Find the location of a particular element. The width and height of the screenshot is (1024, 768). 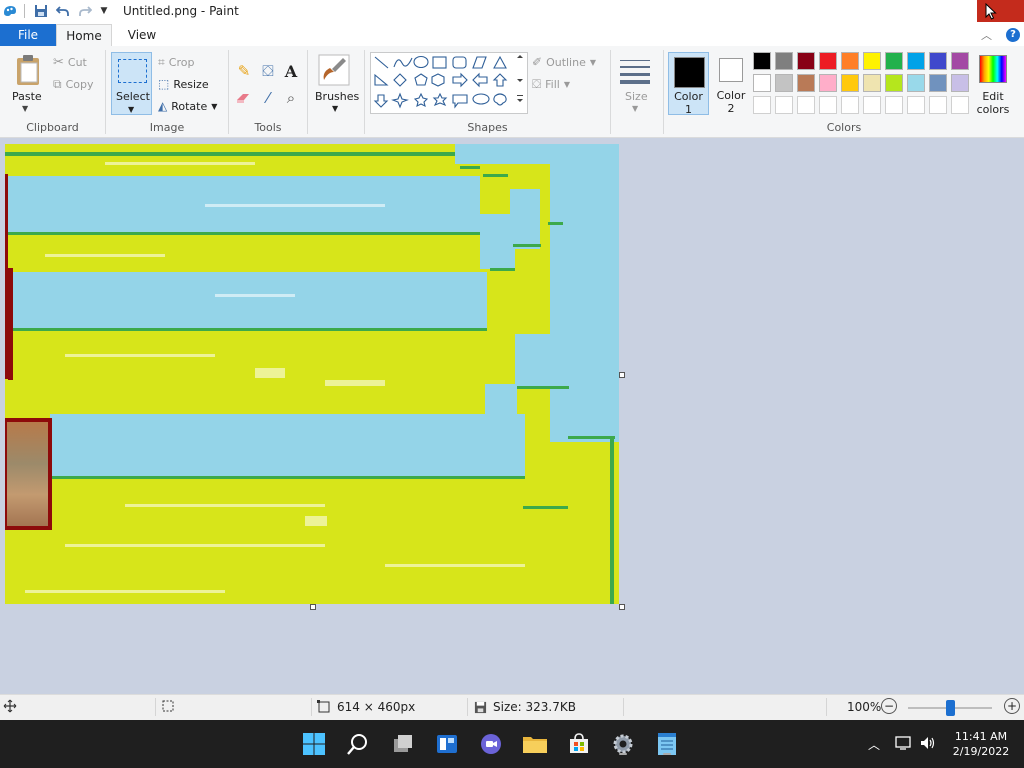

color-picker-icon: ⁄ is located at coordinates (268, 98).